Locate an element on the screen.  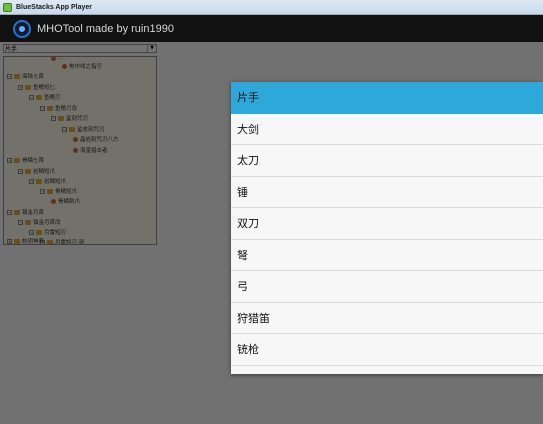
app-action-bar: MHOTool made by ruin1990 is located at coordinates (271, 28).